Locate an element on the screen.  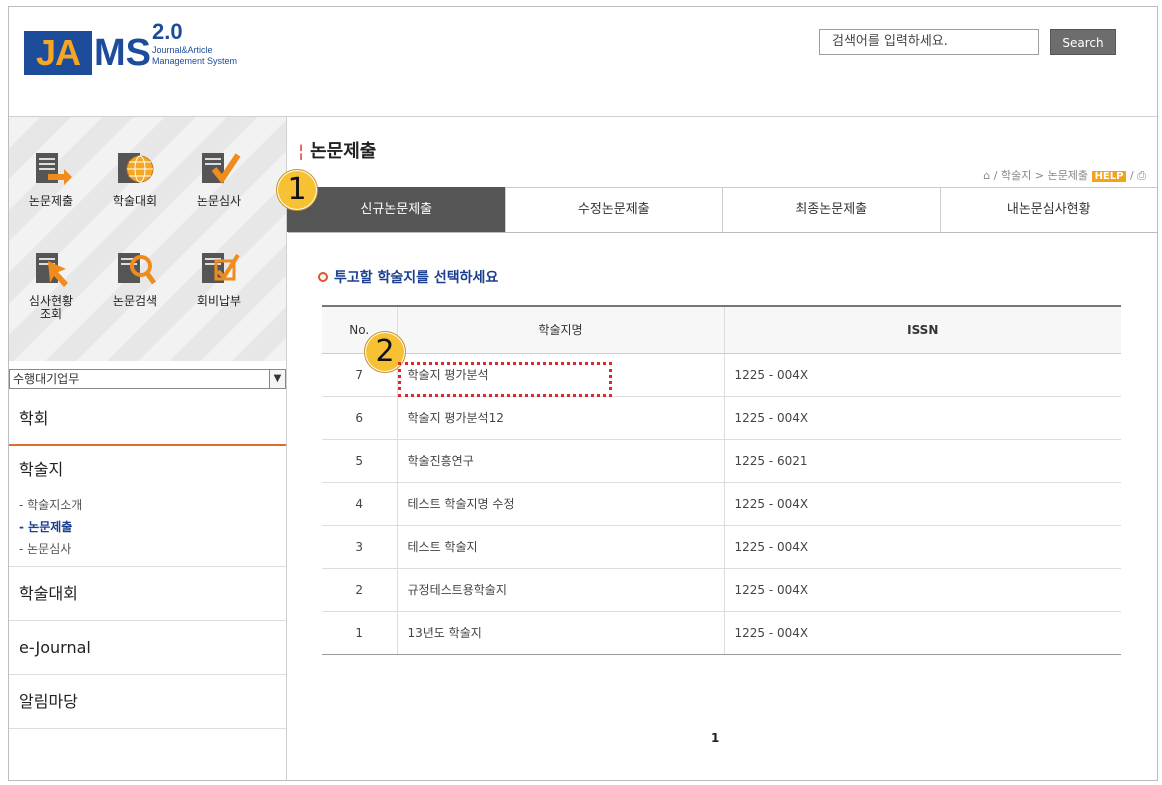
row-no: 1 is located at coordinates (360, 633).